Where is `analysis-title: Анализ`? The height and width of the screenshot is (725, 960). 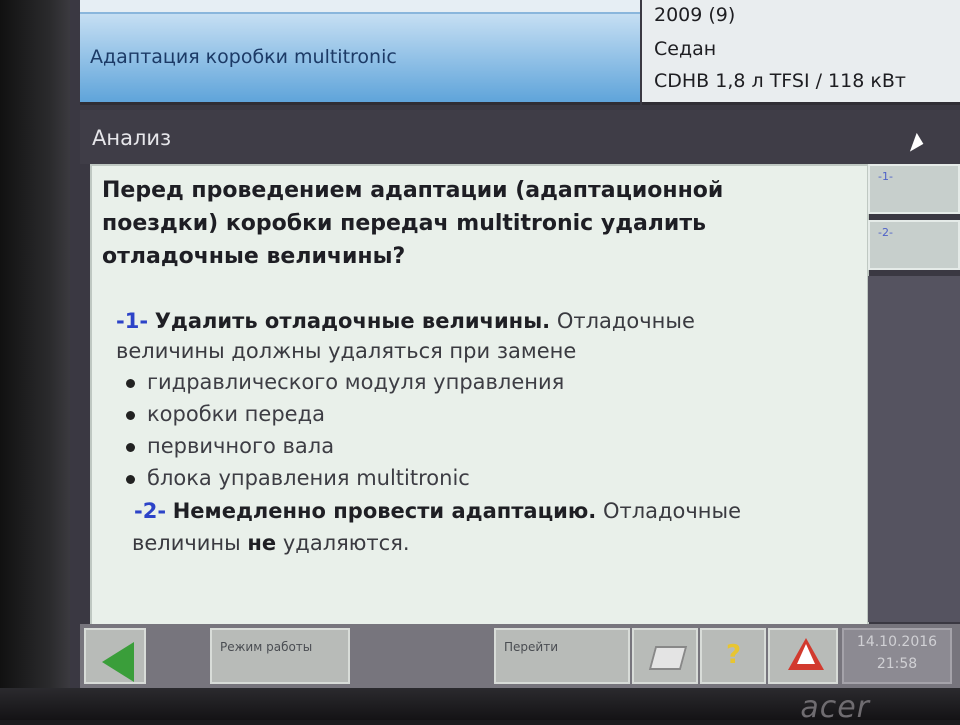
analysis-title: Анализ is located at coordinates (132, 138).